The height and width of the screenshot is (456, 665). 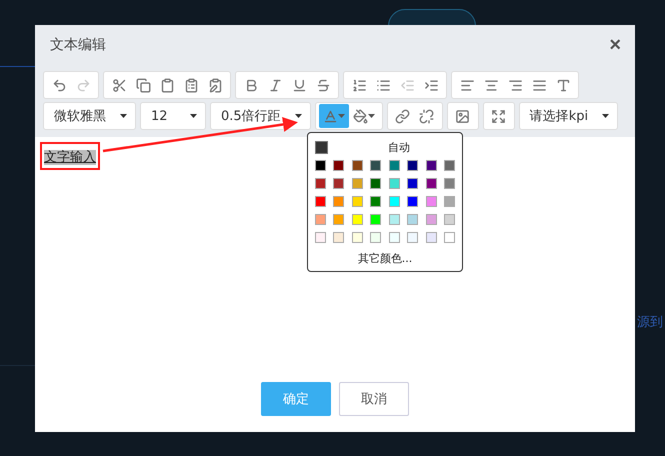 I want to click on align-left-icon, so click(x=467, y=85).